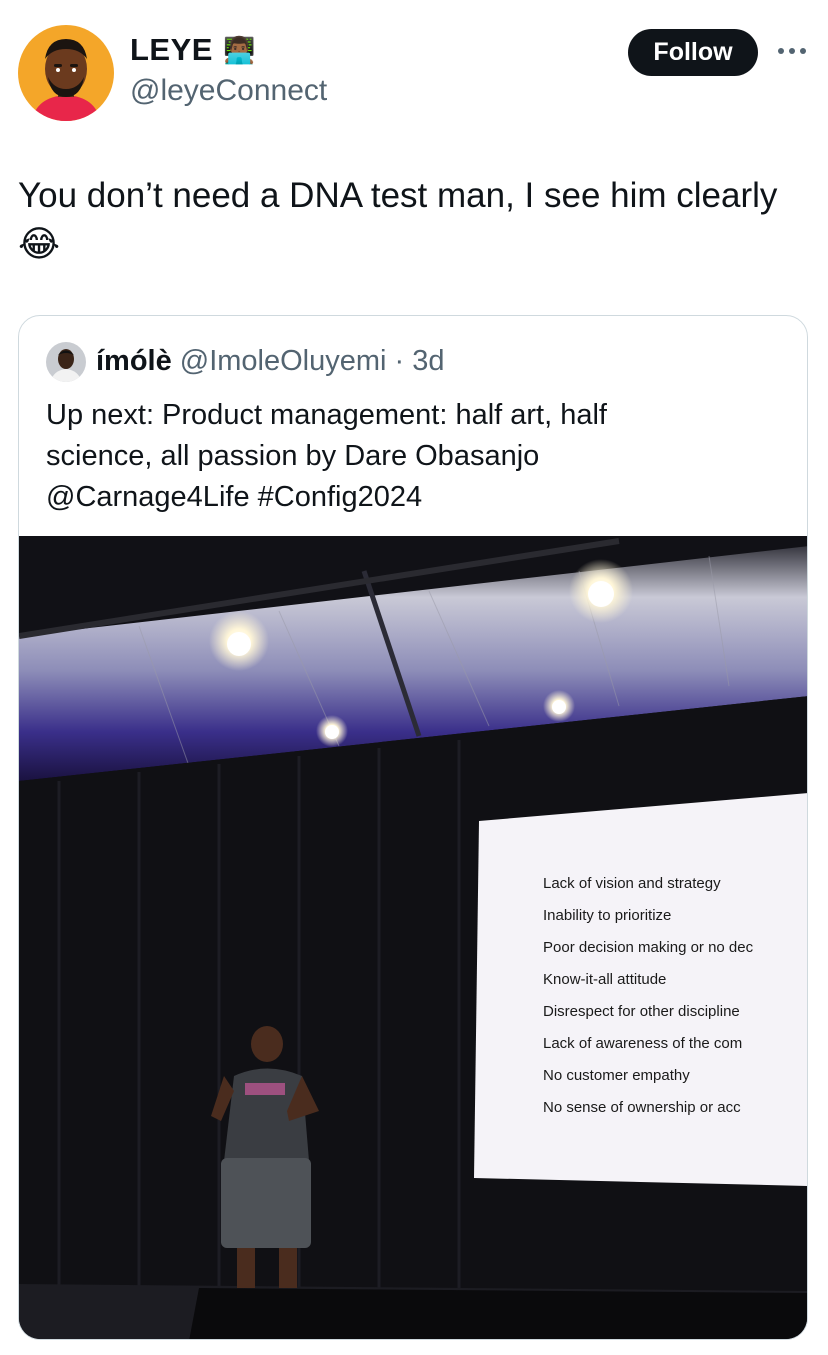 The width and height of the screenshot is (828, 1355). Describe the element at coordinates (134, 361) in the screenshot. I see `quote-author-name: ímólè` at that location.